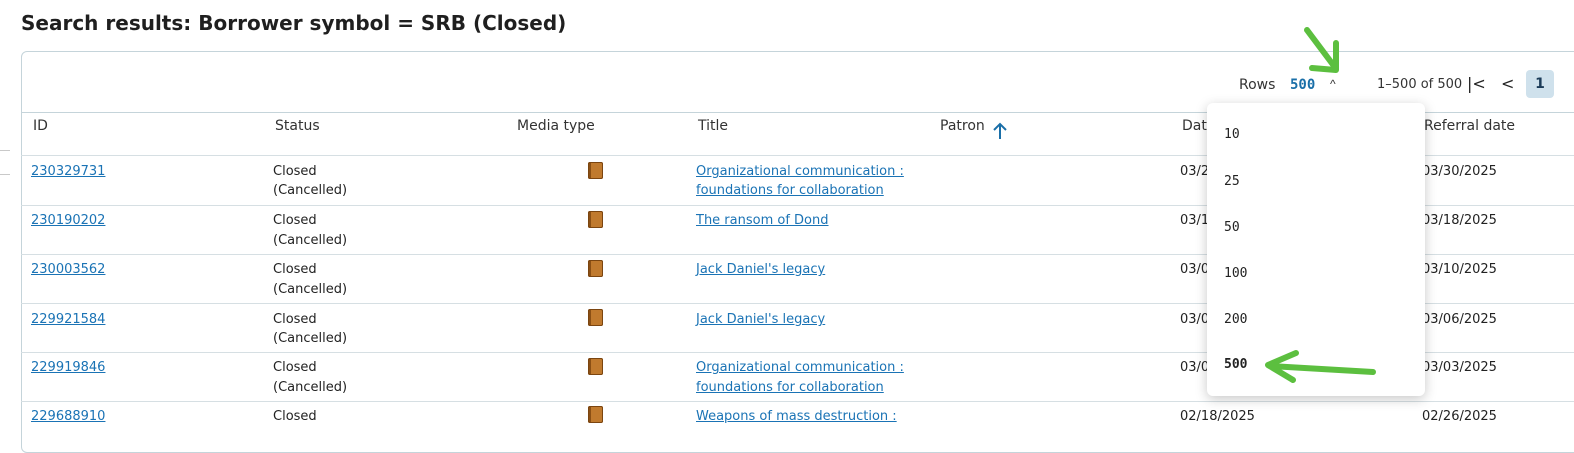 Image resolution: width=1574 pixels, height=453 pixels. What do you see at coordinates (1459, 269) in the screenshot?
I see `row-referral-date: 03/10/2025` at bounding box center [1459, 269].